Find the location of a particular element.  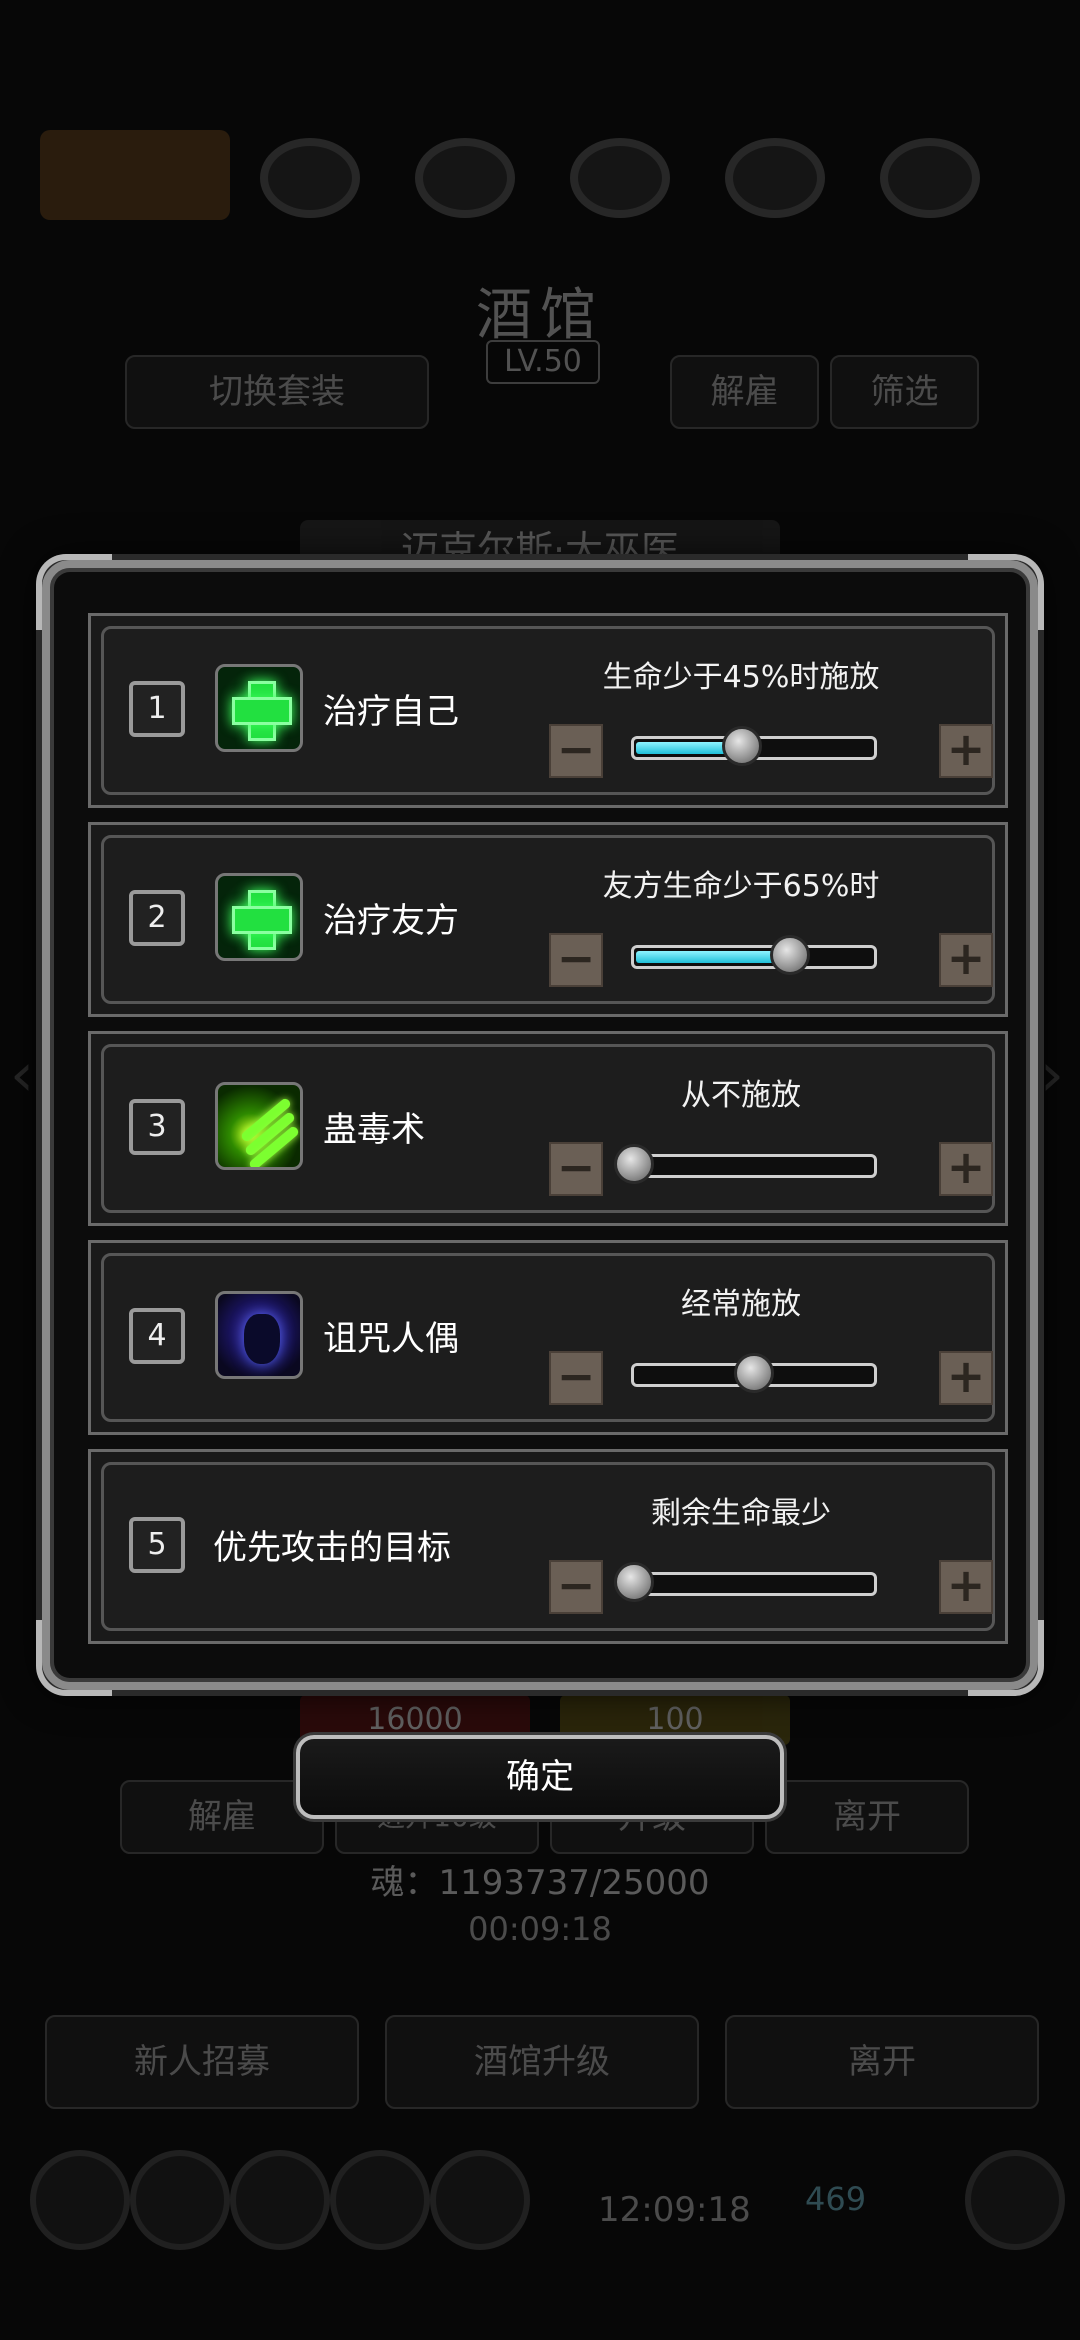

skill-name: 治疗友方 is located at coordinates (391, 921).